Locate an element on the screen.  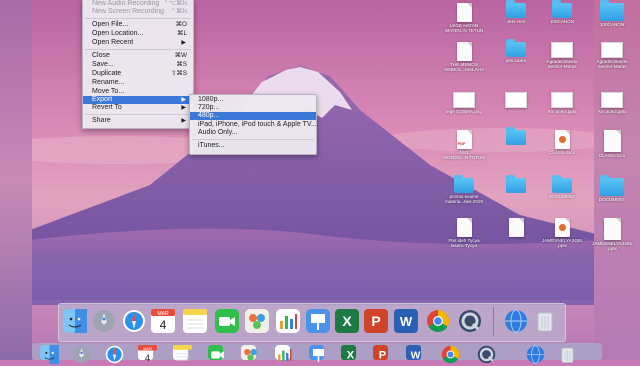
dock-separator is located at coordinates (493, 321).